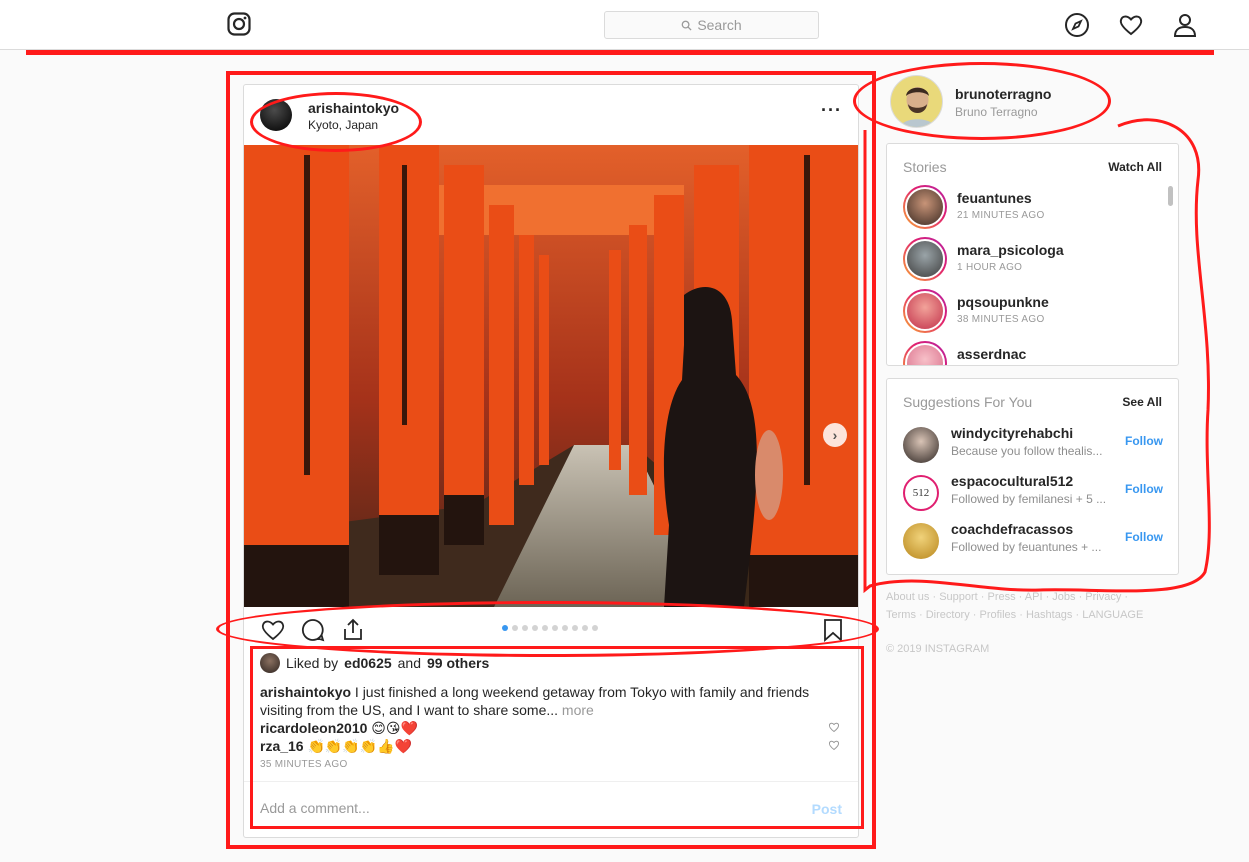 This screenshot has height=862, width=1249. What do you see at coordinates (1012, 433) in the screenshot?
I see `suggestion-username: windycityrehabchi` at bounding box center [1012, 433].